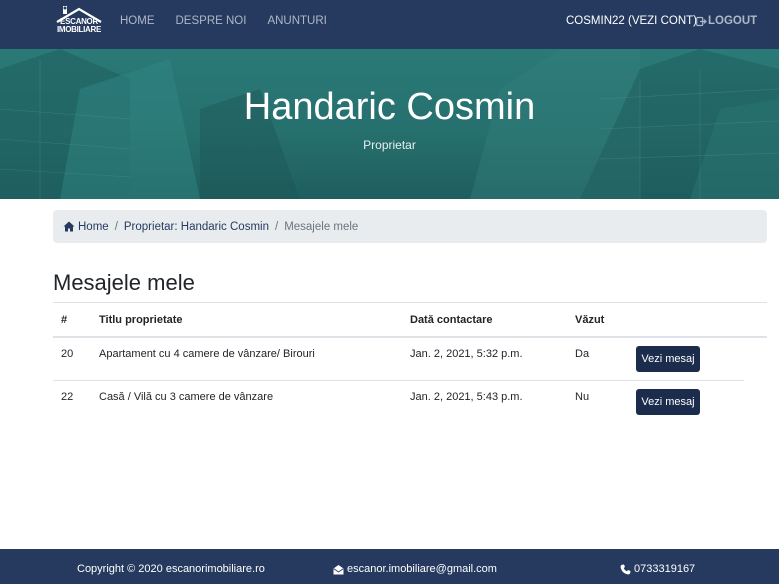 The height and width of the screenshot is (584, 779). I want to click on column-header-date: Dată contactare, so click(451, 320).